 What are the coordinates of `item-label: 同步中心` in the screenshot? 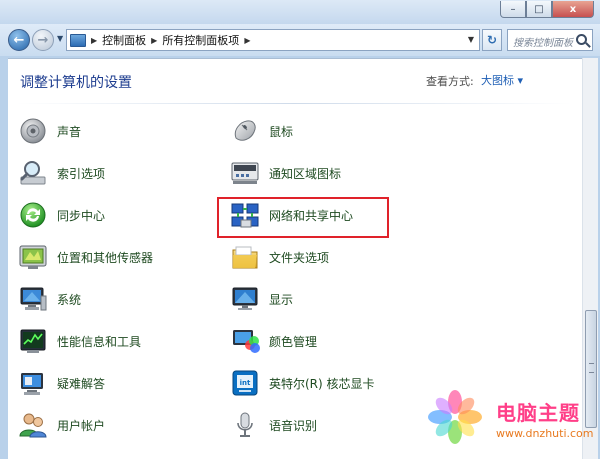 It's located at (81, 215).